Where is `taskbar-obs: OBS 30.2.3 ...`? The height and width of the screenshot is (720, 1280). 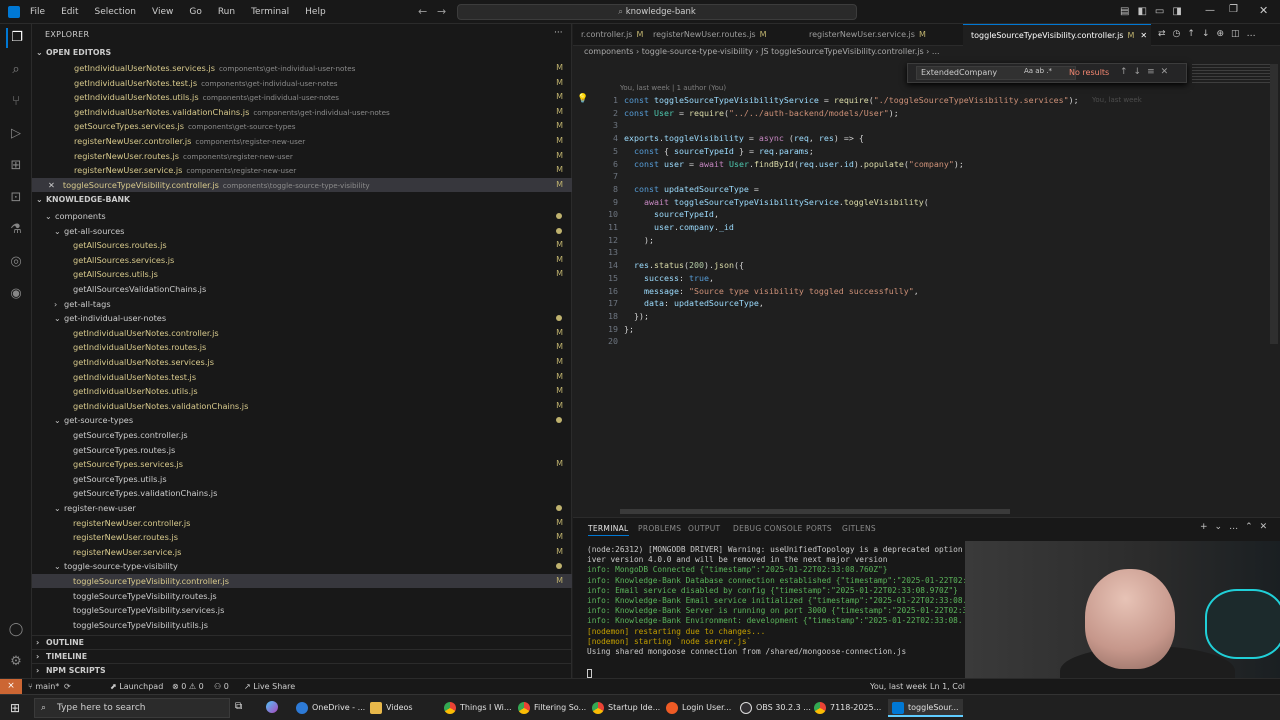 taskbar-obs: OBS 30.2.3 ... is located at coordinates (775, 708).